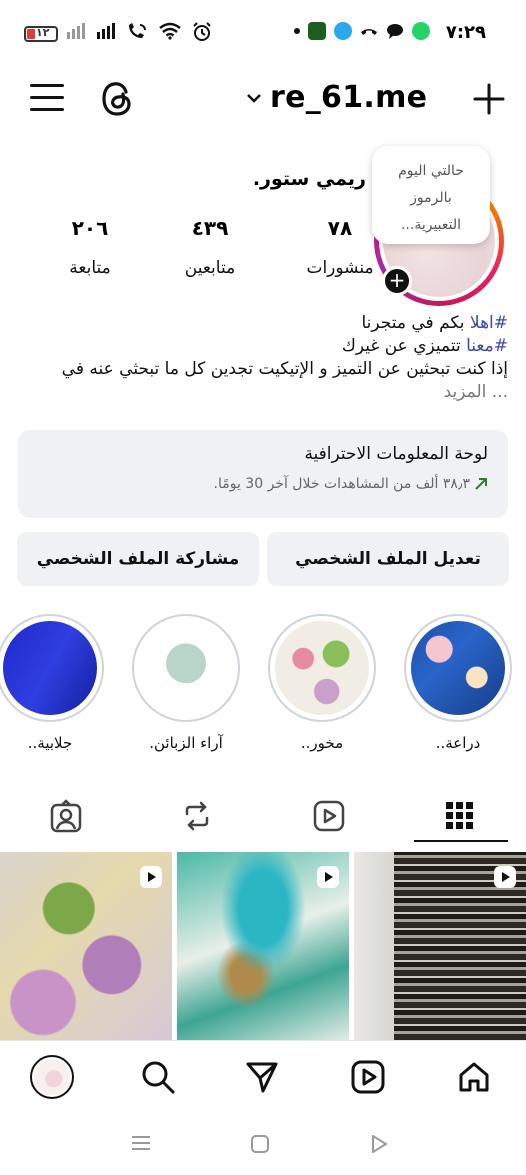 This screenshot has height=1175, width=526. What do you see at coordinates (343, 31) in the screenshot?
I see `telegram-icon` at bounding box center [343, 31].